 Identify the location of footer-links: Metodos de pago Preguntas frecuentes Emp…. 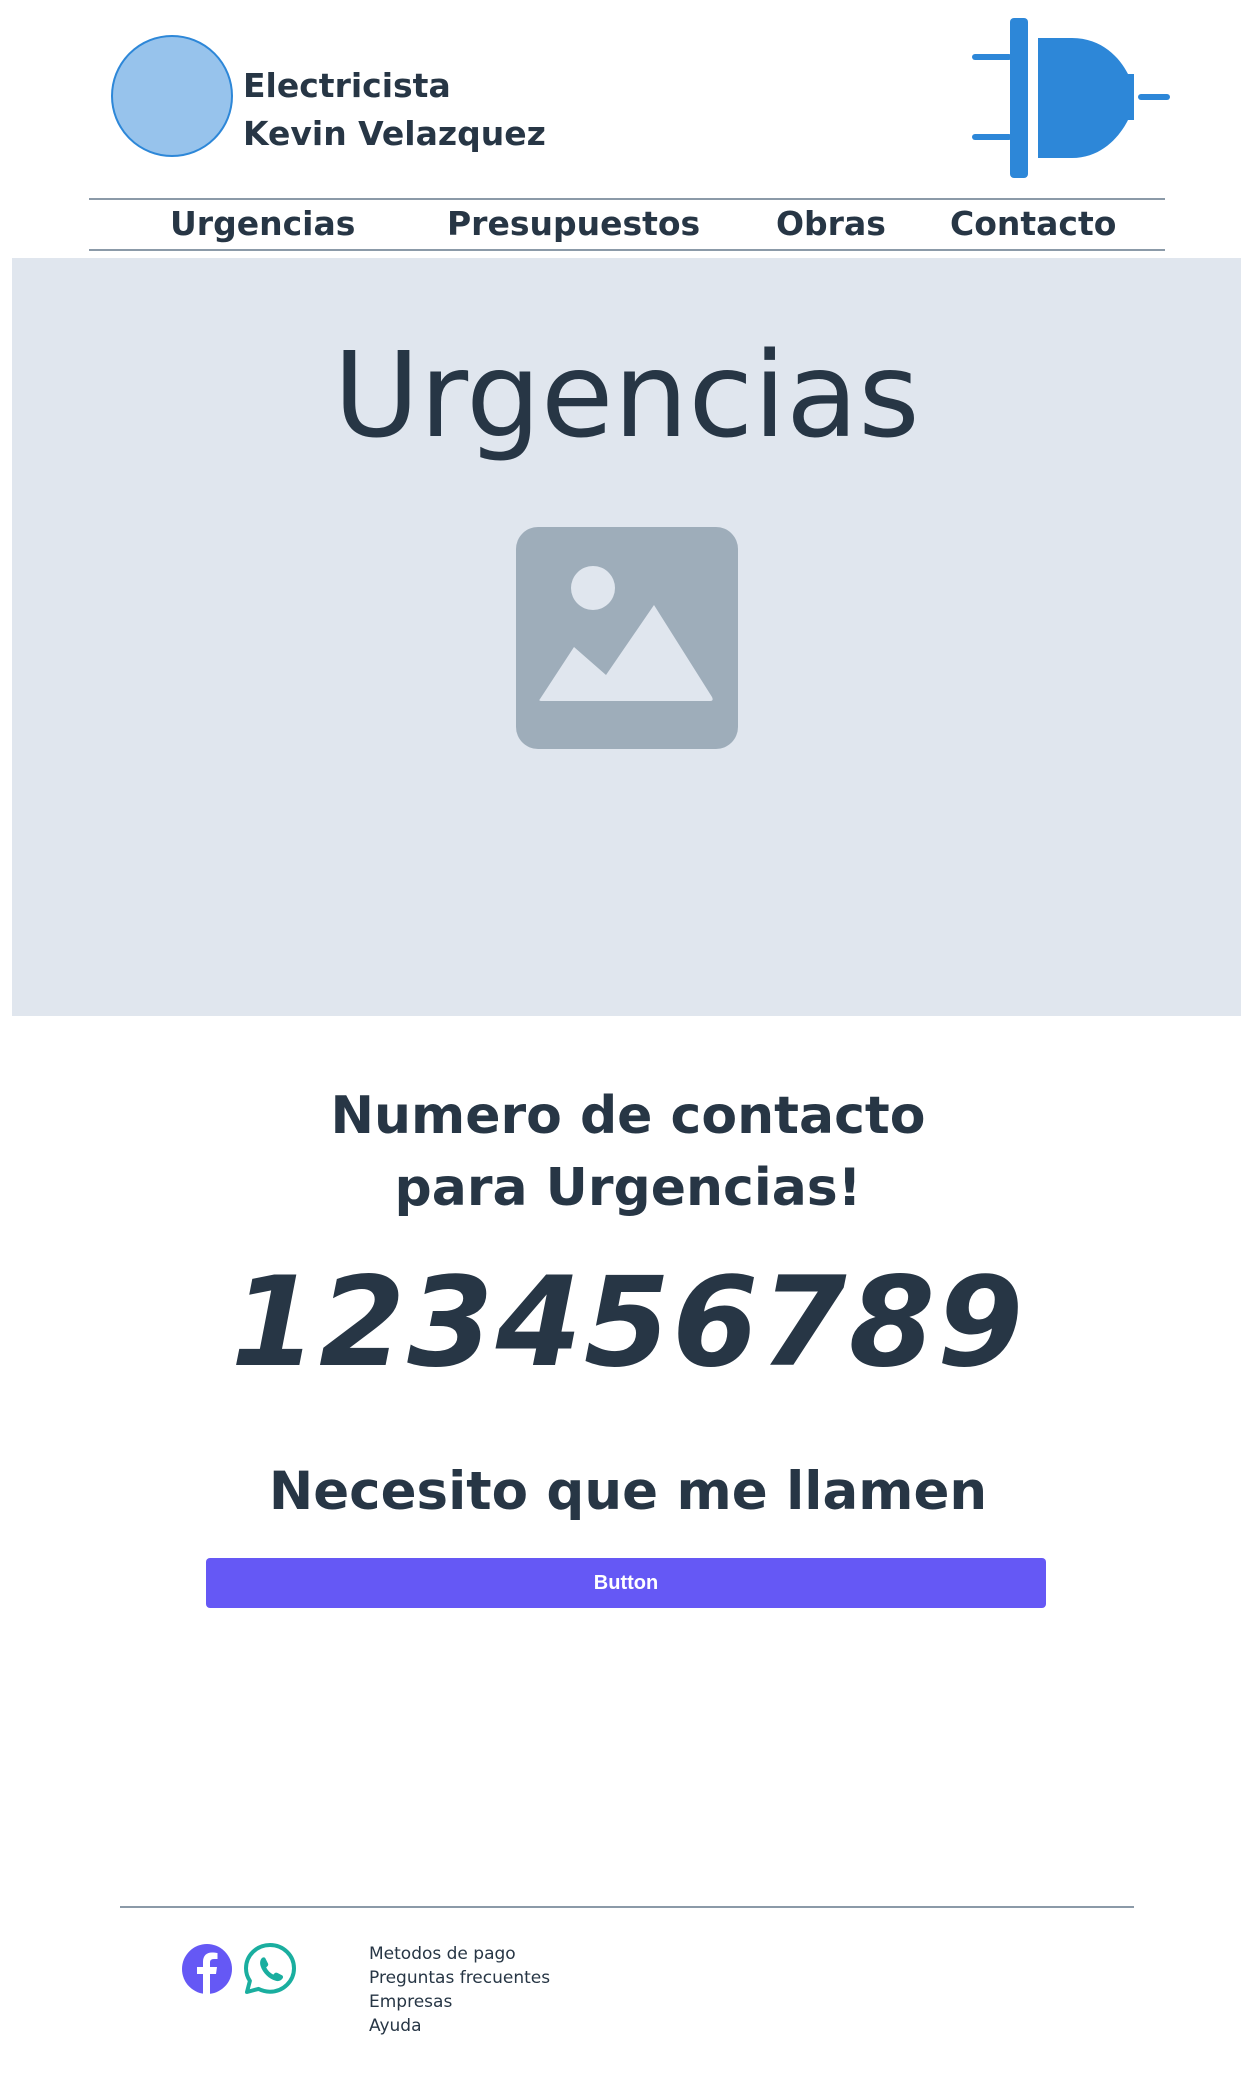
(459, 1990).